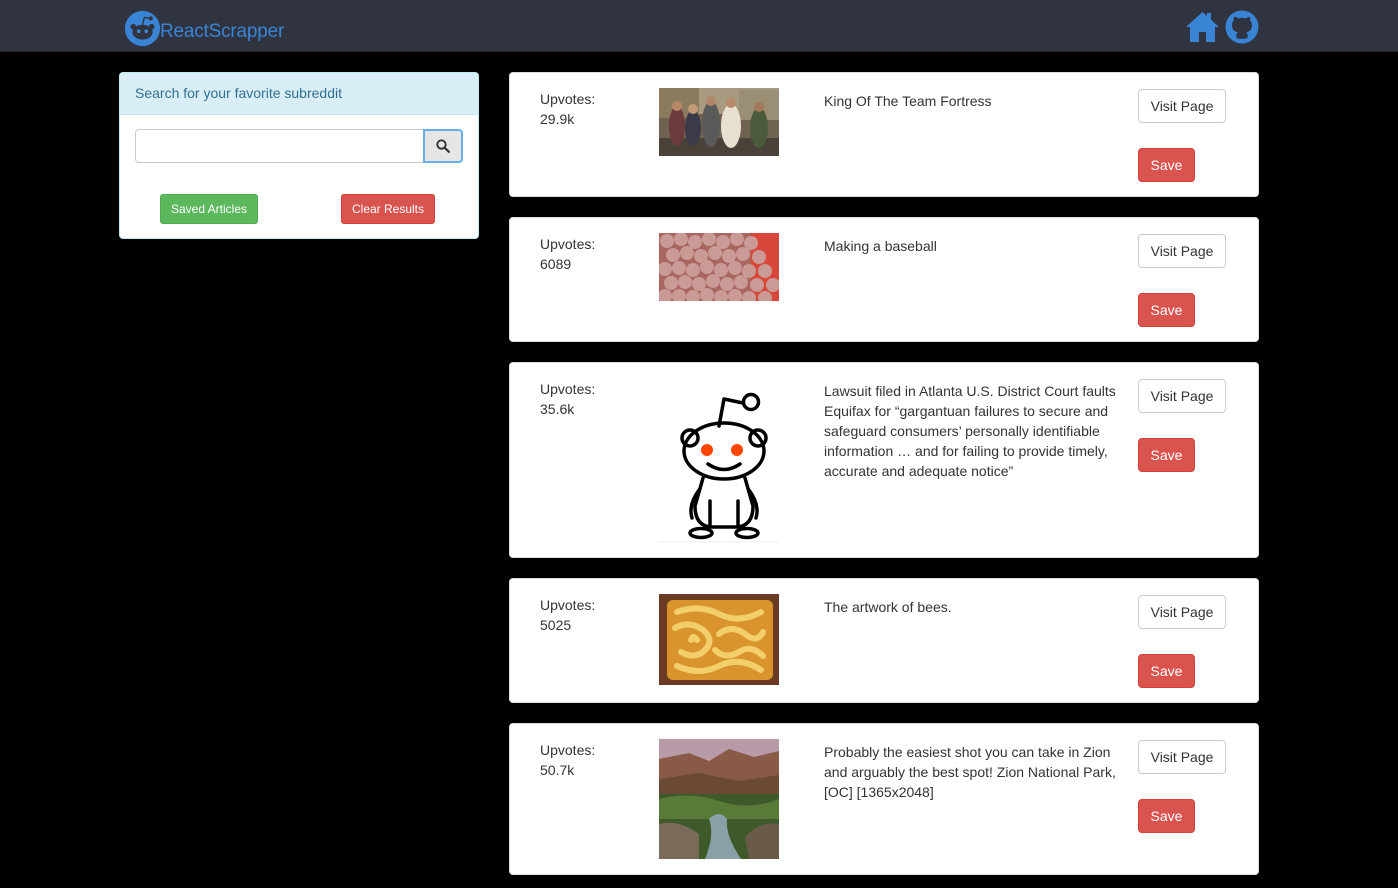 The image size is (1398, 888). What do you see at coordinates (279, 146) in the screenshot?
I see `search-input` at bounding box center [279, 146].